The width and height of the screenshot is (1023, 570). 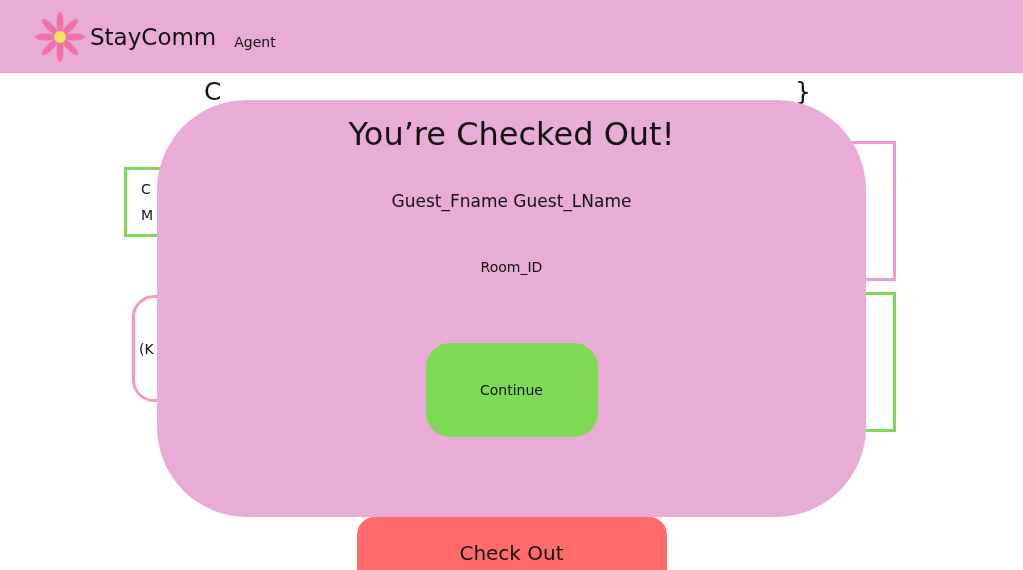 I want to click on flower-icon, so click(x=60, y=36).